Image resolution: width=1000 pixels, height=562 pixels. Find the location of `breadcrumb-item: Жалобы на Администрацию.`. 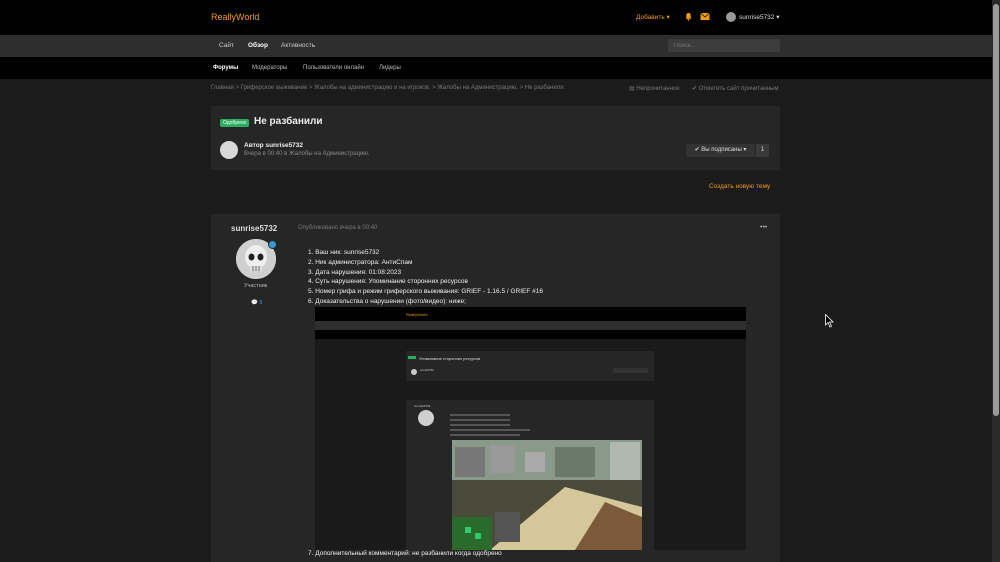

breadcrumb-item: Жалобы на Администрацию. is located at coordinates (477, 88).